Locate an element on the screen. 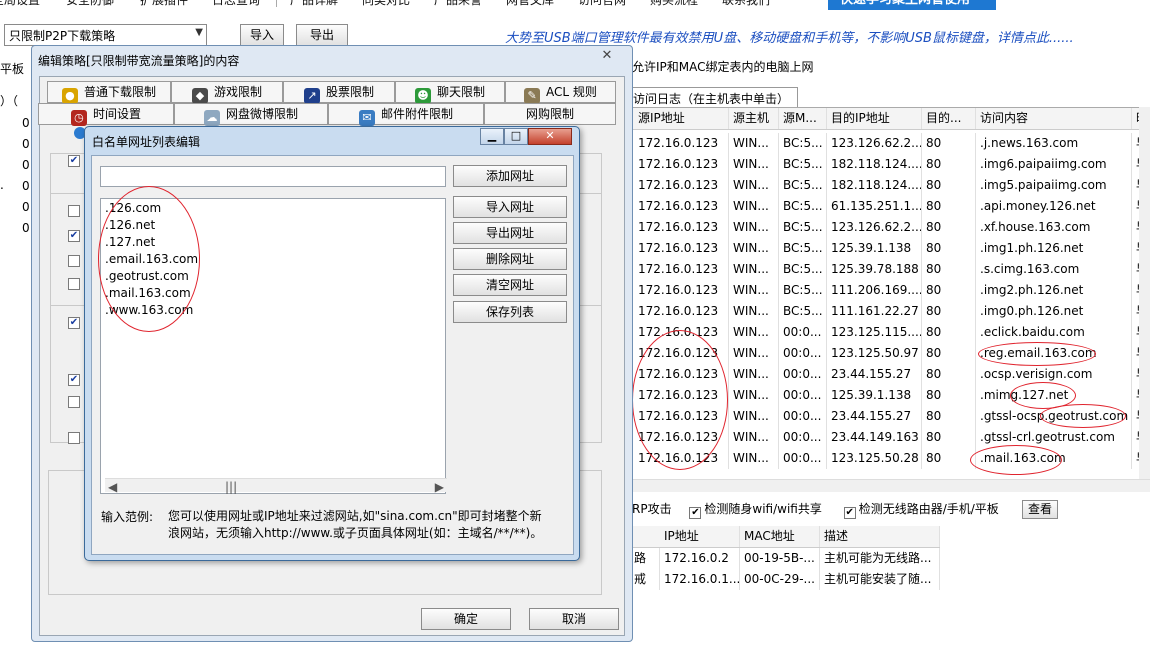 The image size is (1150, 645). col-ip: IP地址 is located at coordinates (700, 536).